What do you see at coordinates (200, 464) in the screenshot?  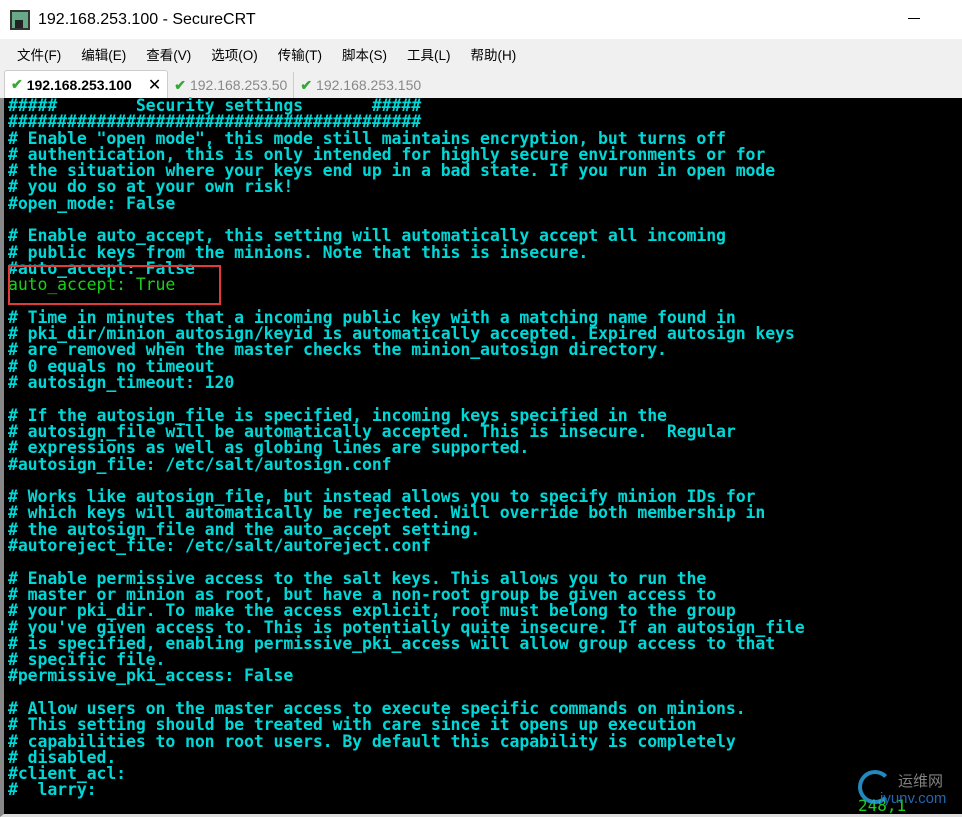 I see `terminal-line: #autosign_file: /etc/salt/autosign.conf` at bounding box center [200, 464].